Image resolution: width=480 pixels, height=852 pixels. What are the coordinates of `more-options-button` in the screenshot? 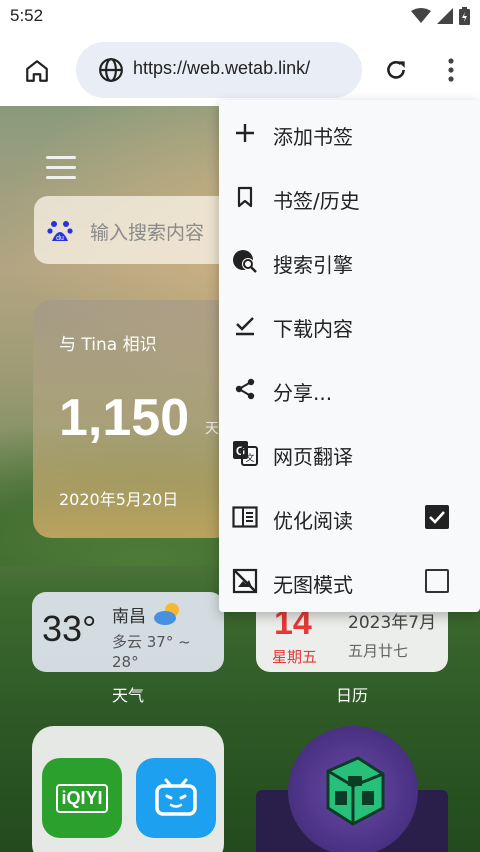 It's located at (451, 70).